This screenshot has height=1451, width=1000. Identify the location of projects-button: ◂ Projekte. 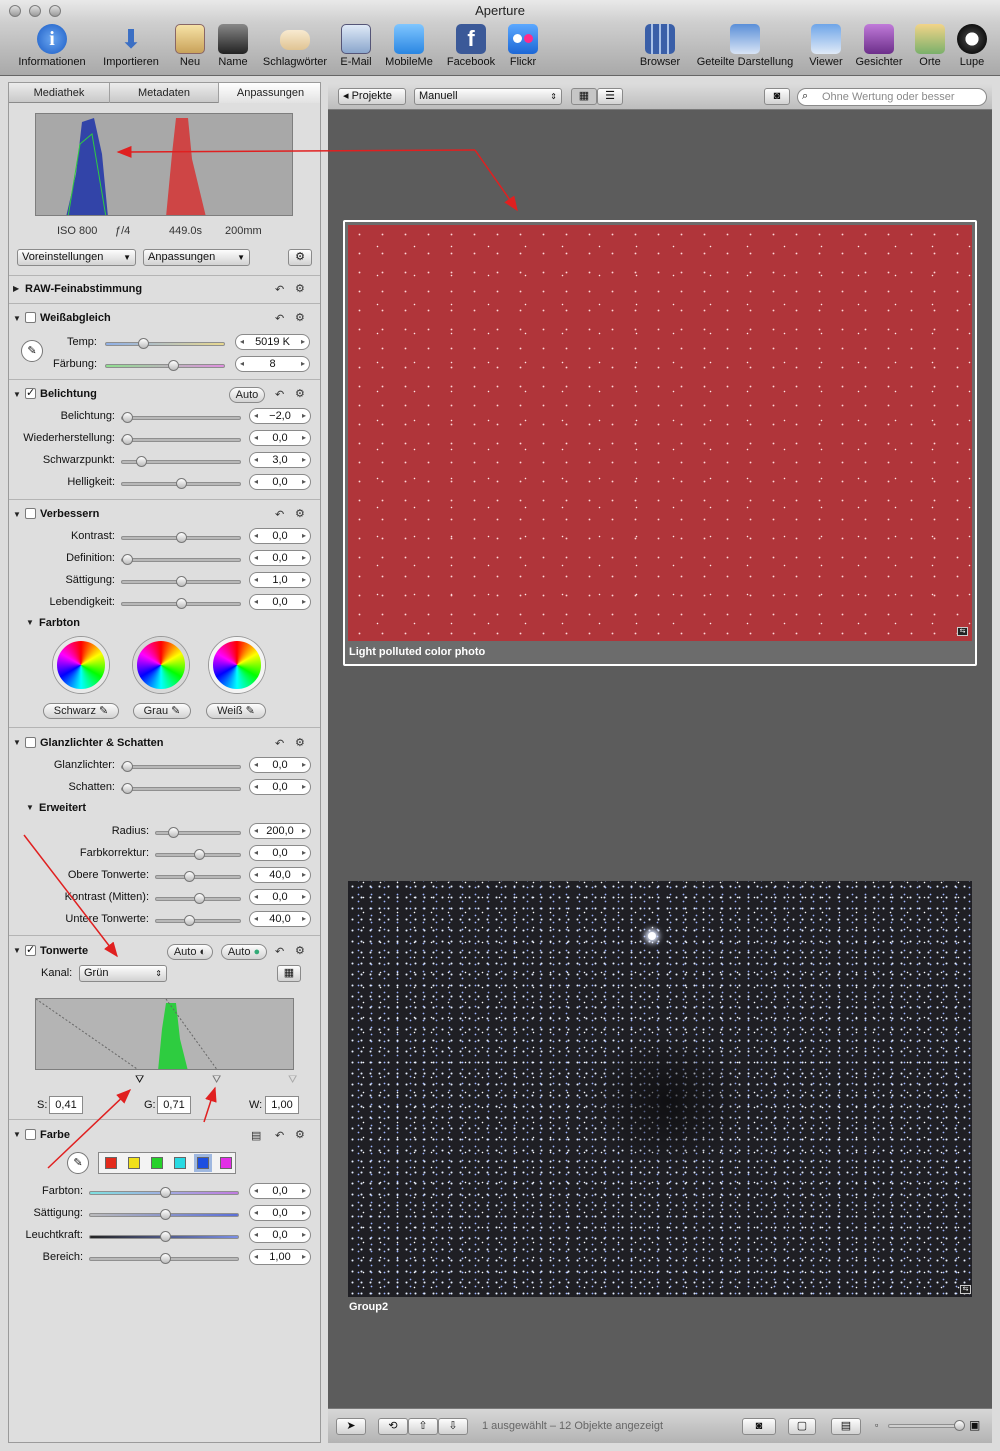
(372, 96).